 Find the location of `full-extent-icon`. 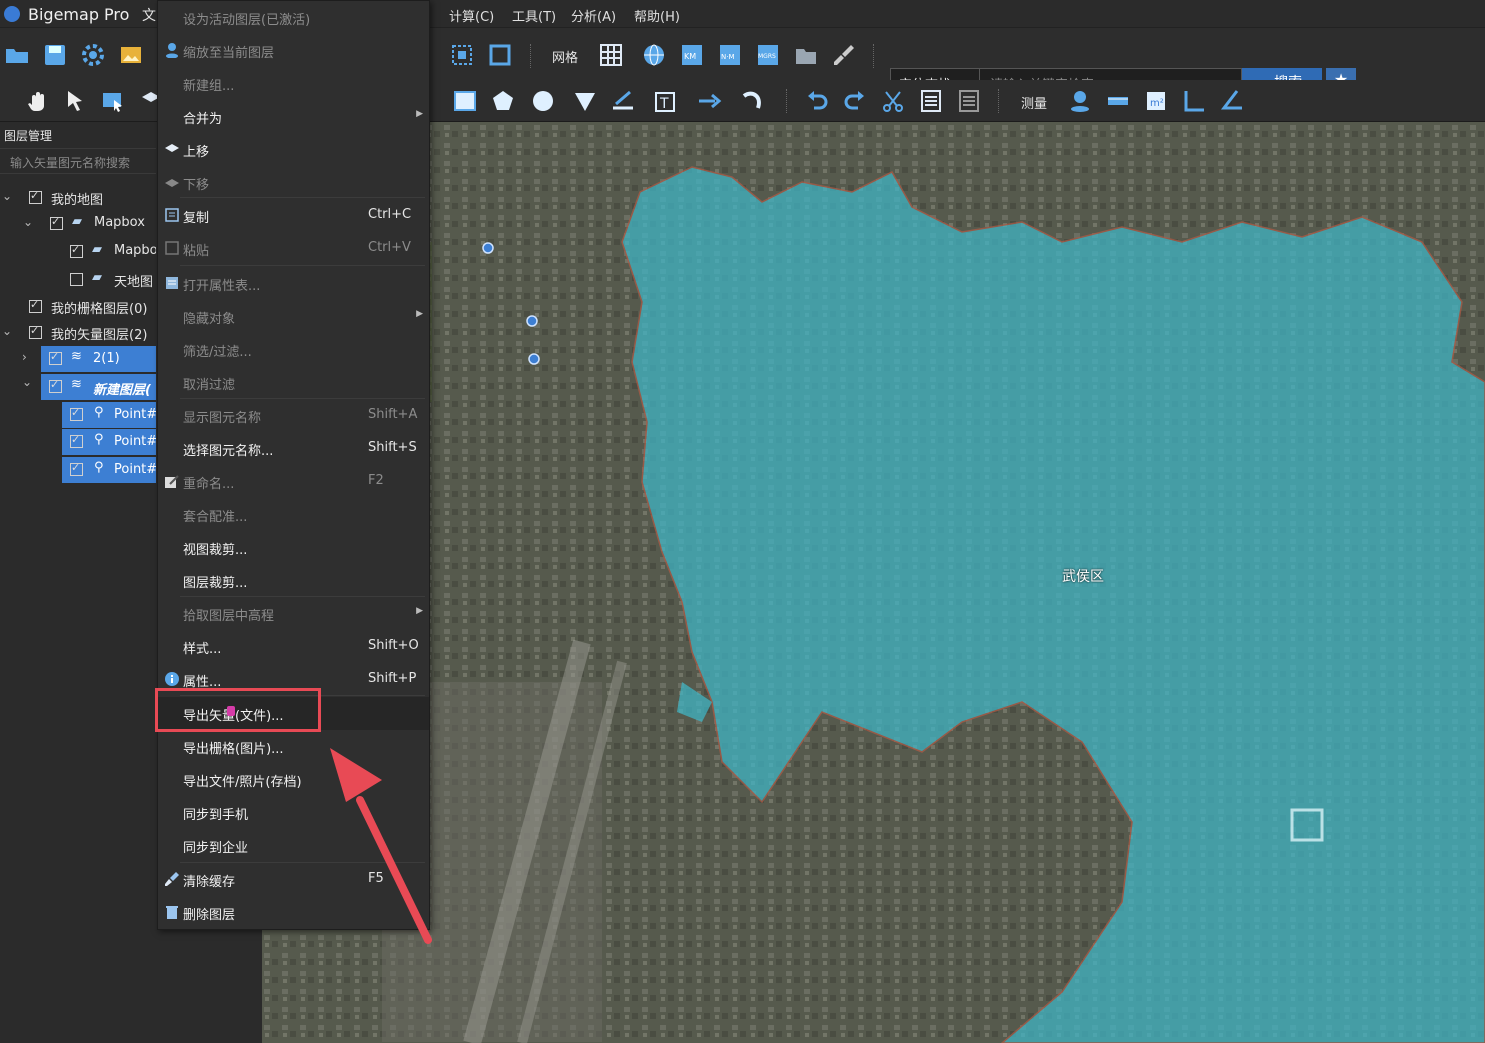

full-extent-icon is located at coordinates (500, 55).